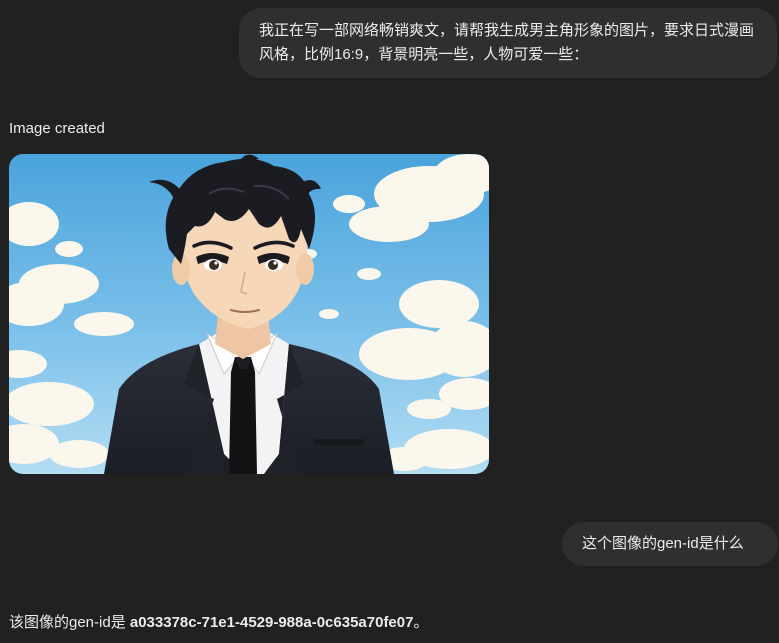 This screenshot has width=779, height=643. What do you see at coordinates (57, 128) in the screenshot?
I see `image-created-label: Image created` at bounding box center [57, 128].